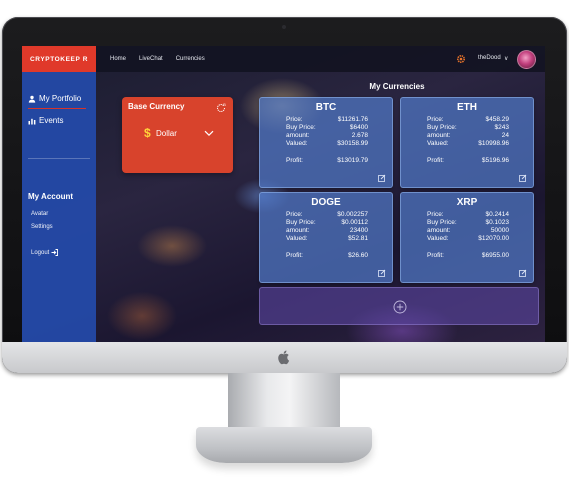 The height and width of the screenshot is (483, 569). Describe the element at coordinates (209, 133) in the screenshot. I see `chevron-down-icon` at that location.